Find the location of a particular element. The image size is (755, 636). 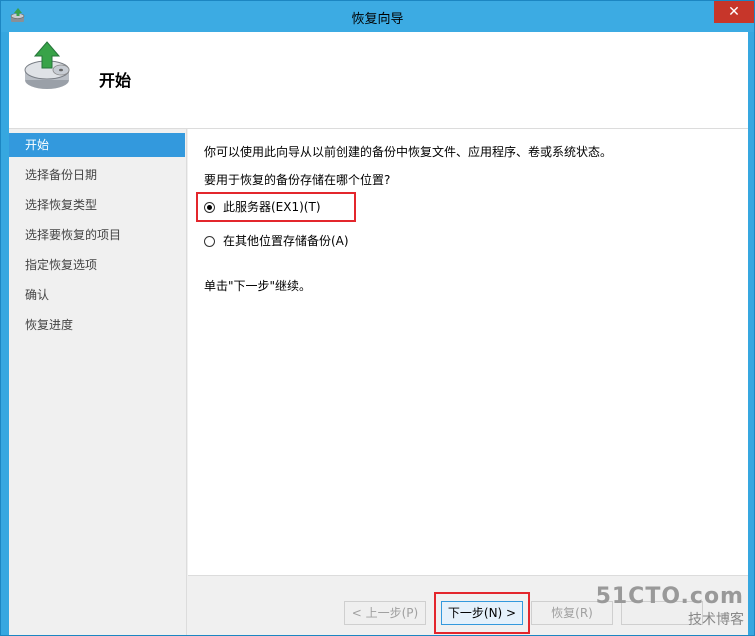

sidebar-item-select-backup-date: 选择备份日期 is located at coordinates (97, 175).